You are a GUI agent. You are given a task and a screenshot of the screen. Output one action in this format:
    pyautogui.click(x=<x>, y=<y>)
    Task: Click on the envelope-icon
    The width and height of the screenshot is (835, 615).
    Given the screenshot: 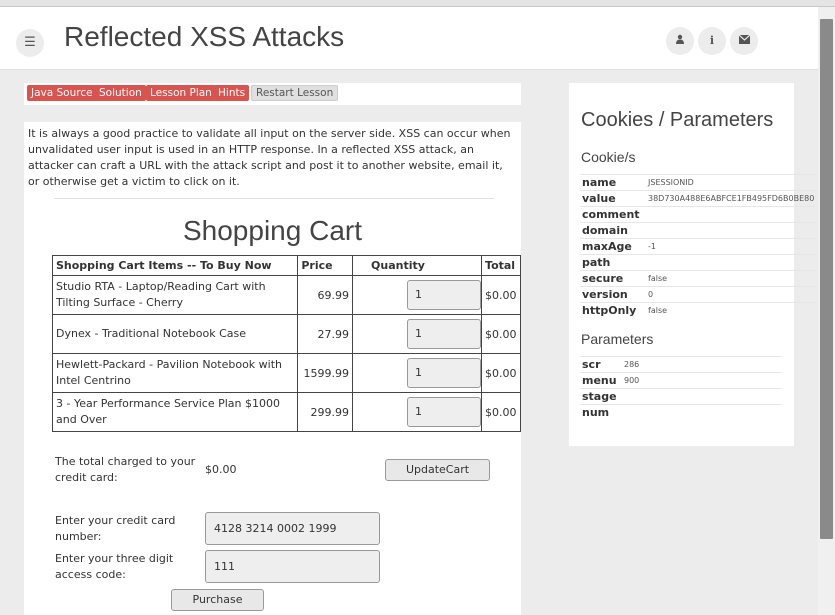 What is the action you would take?
    pyautogui.click(x=744, y=41)
    